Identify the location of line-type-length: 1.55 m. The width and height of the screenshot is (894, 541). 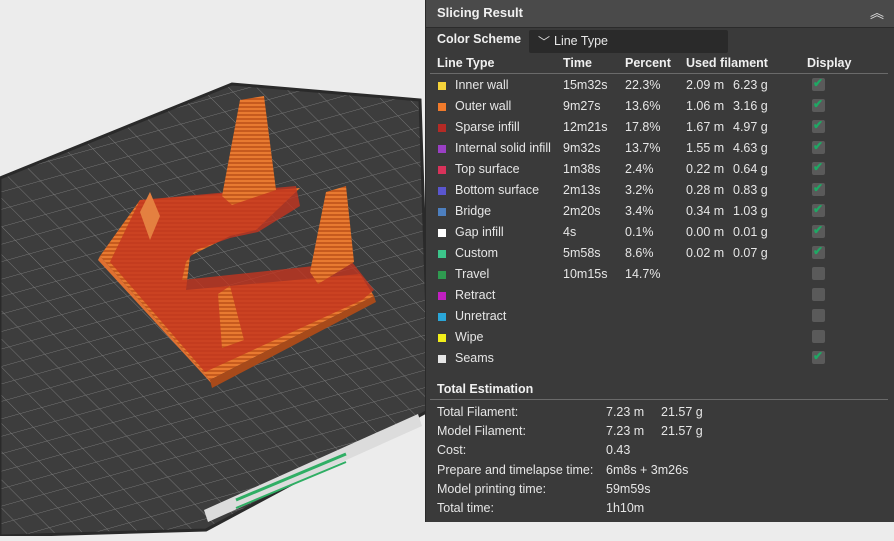
(705, 148).